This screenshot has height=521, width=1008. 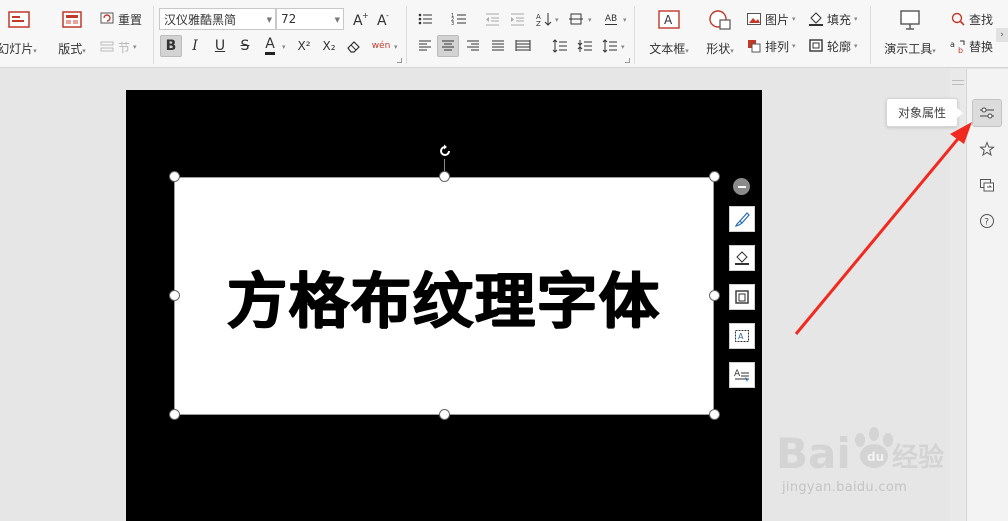 What do you see at coordinates (742, 375) in the screenshot?
I see `quick-text-effect-button: A` at bounding box center [742, 375].